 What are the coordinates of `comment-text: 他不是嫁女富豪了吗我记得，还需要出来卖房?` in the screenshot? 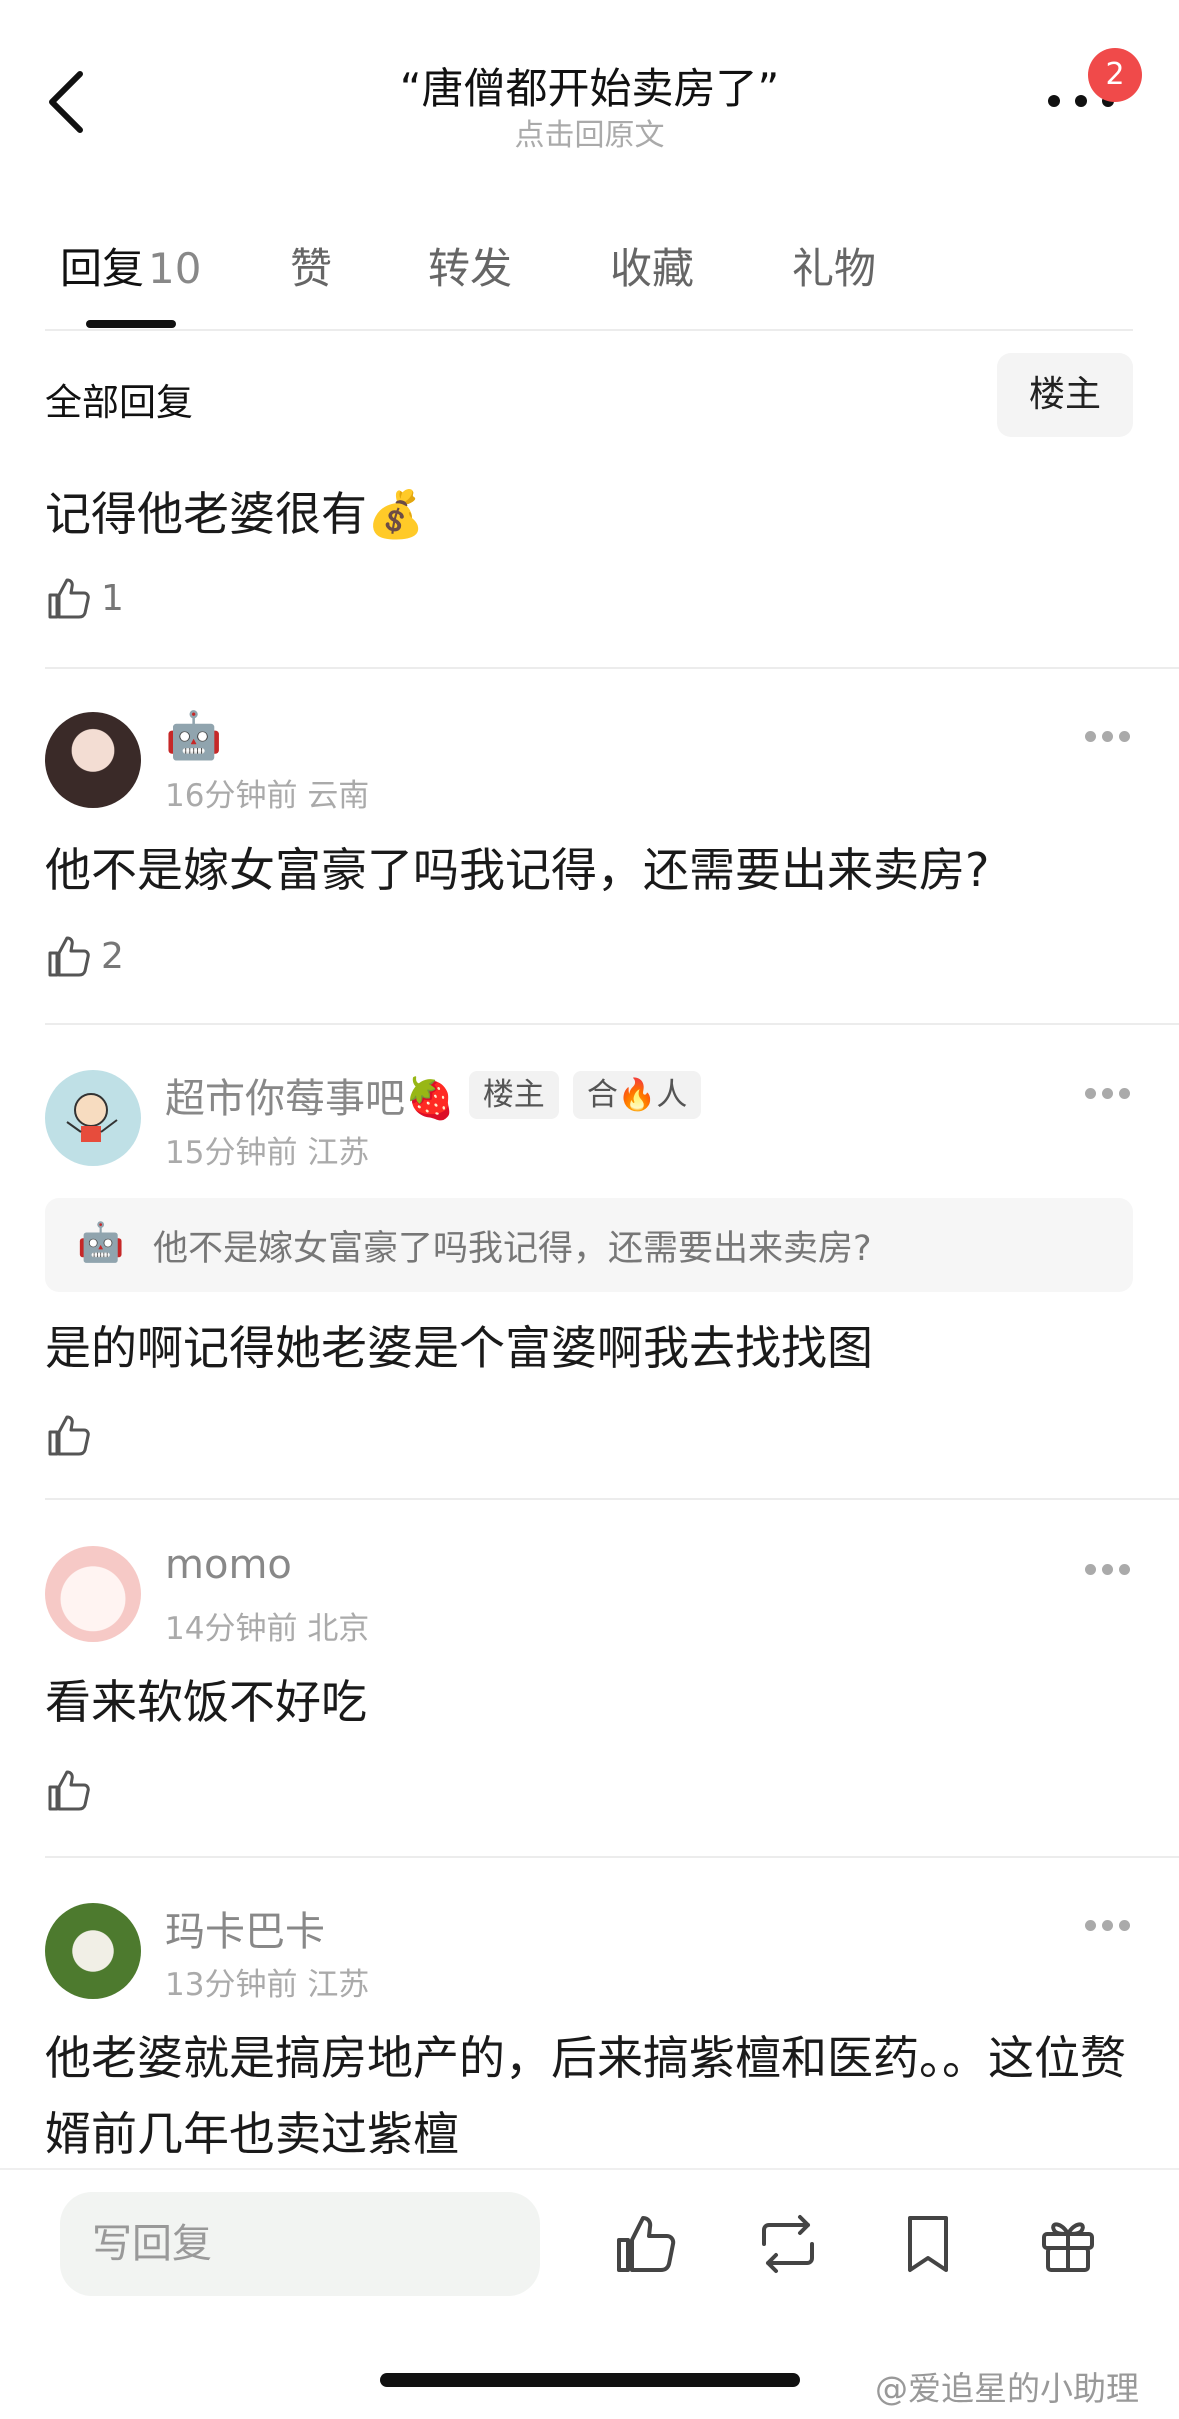 It's located at (517, 870).